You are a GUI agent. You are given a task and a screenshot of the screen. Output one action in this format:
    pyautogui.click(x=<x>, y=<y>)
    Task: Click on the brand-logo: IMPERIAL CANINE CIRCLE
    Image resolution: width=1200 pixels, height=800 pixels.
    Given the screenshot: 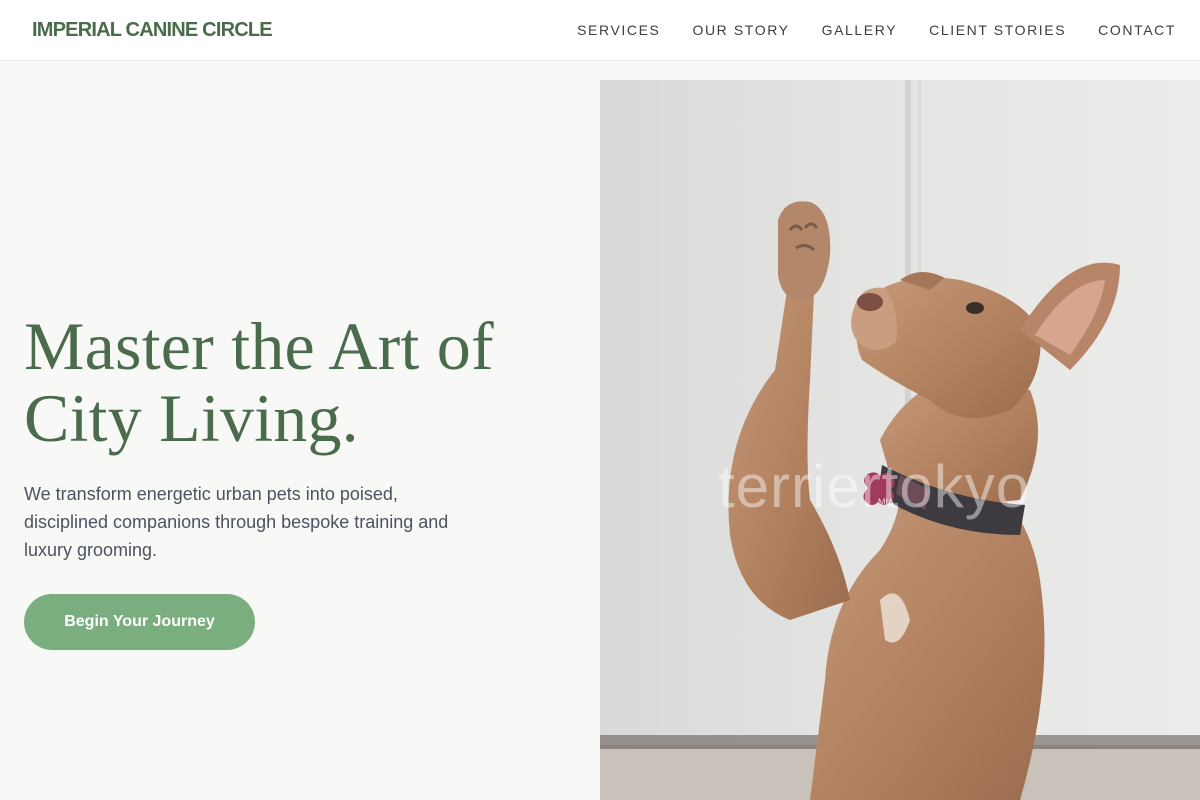 What is the action you would take?
    pyautogui.click(x=152, y=30)
    